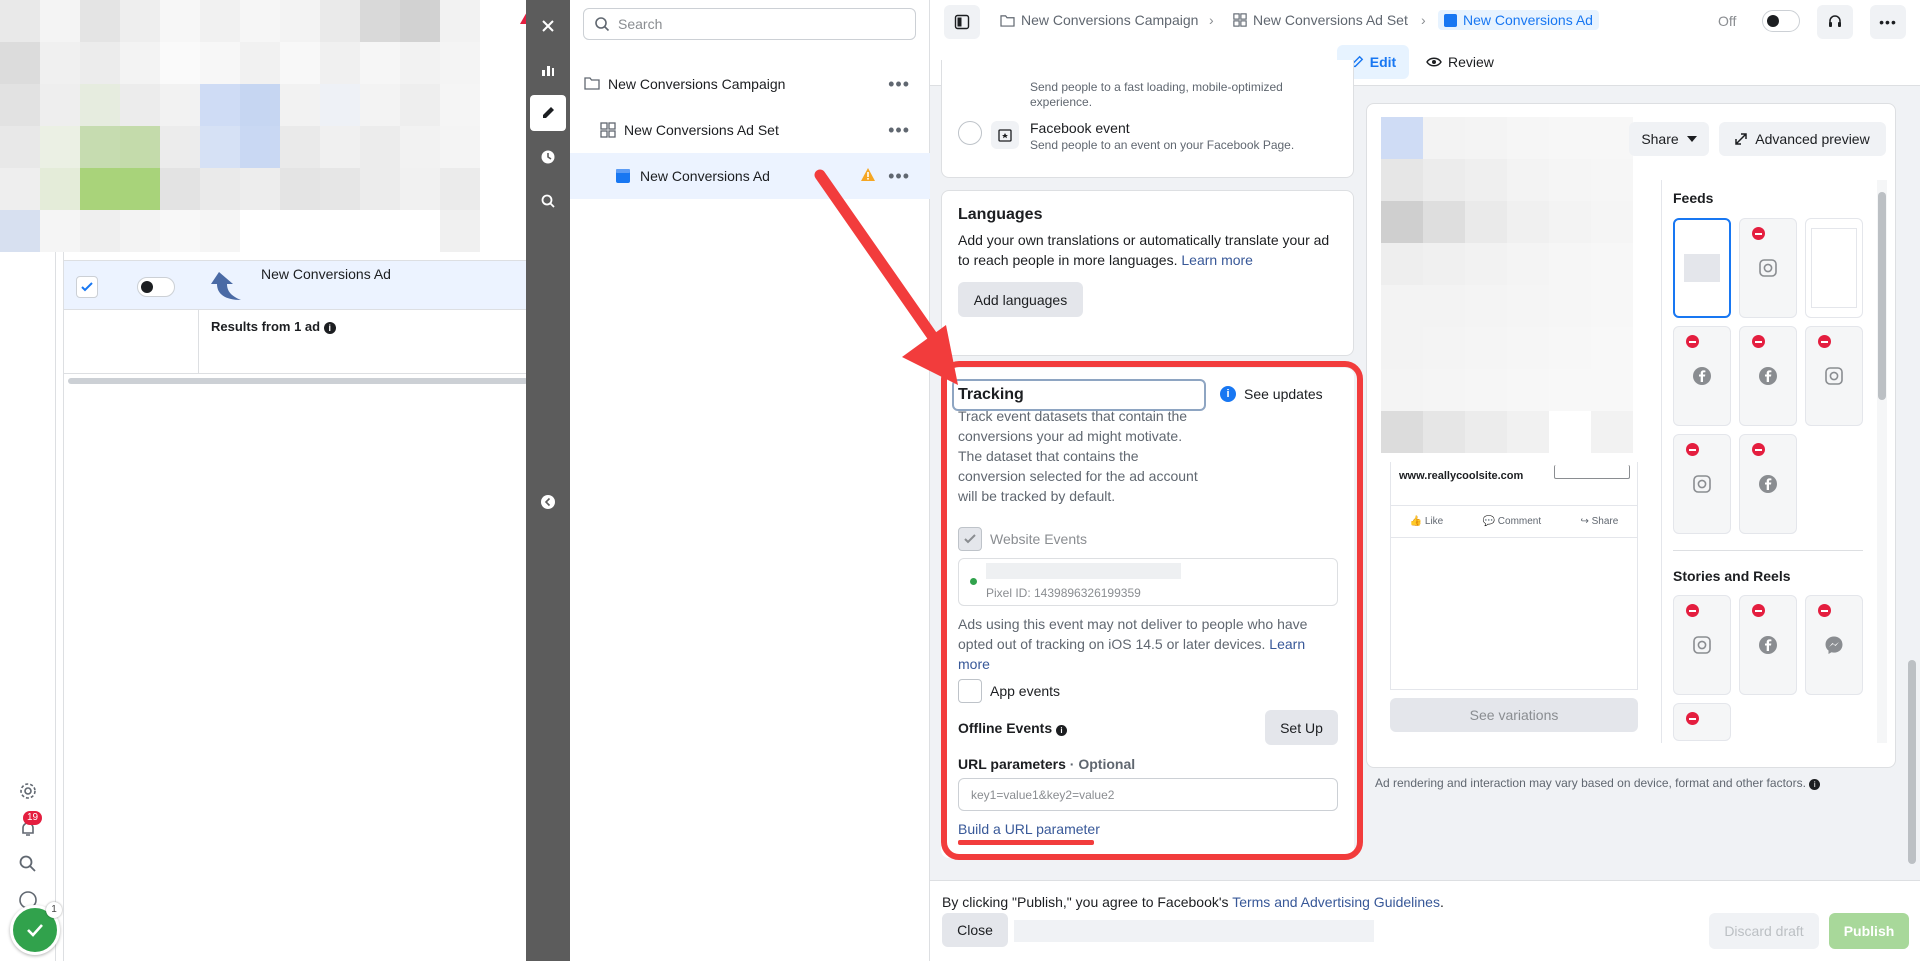  What do you see at coordinates (1528, 20) in the screenshot?
I see `breadcrumb-label: New Conversions Ad` at bounding box center [1528, 20].